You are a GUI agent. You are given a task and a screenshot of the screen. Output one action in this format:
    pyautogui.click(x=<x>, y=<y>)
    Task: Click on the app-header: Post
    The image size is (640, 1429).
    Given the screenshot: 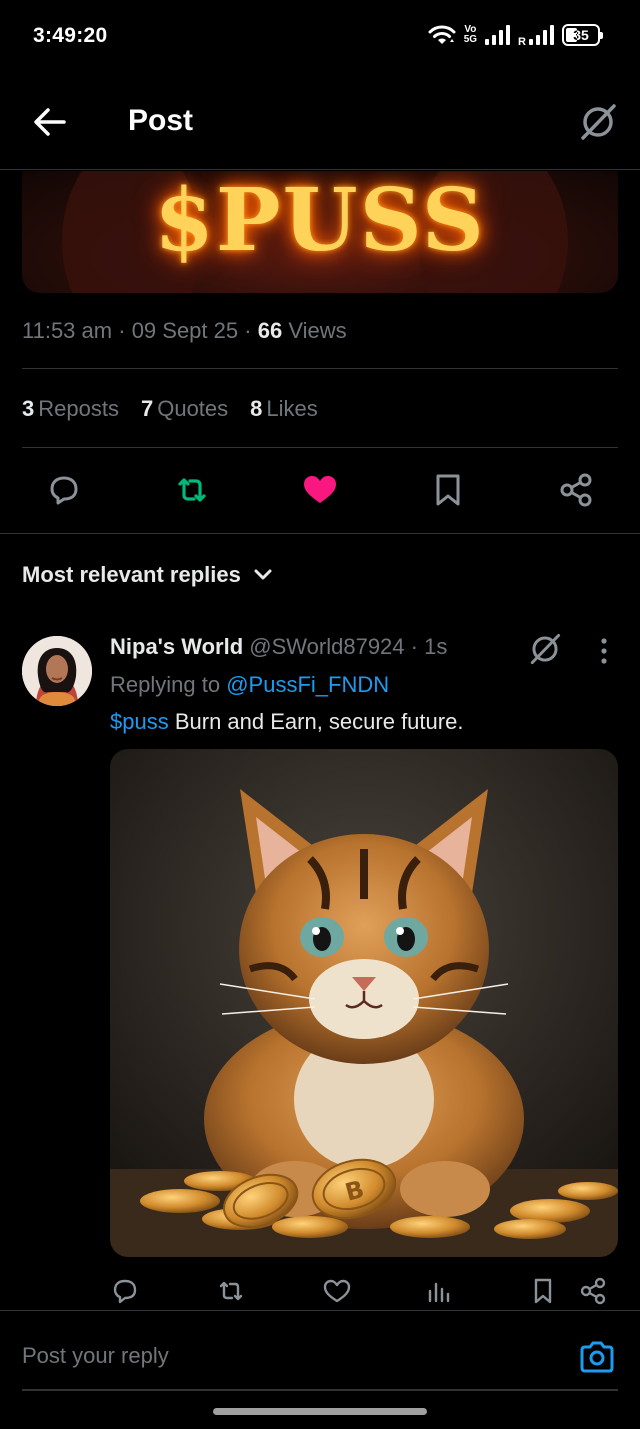 What is the action you would take?
    pyautogui.click(x=320, y=121)
    